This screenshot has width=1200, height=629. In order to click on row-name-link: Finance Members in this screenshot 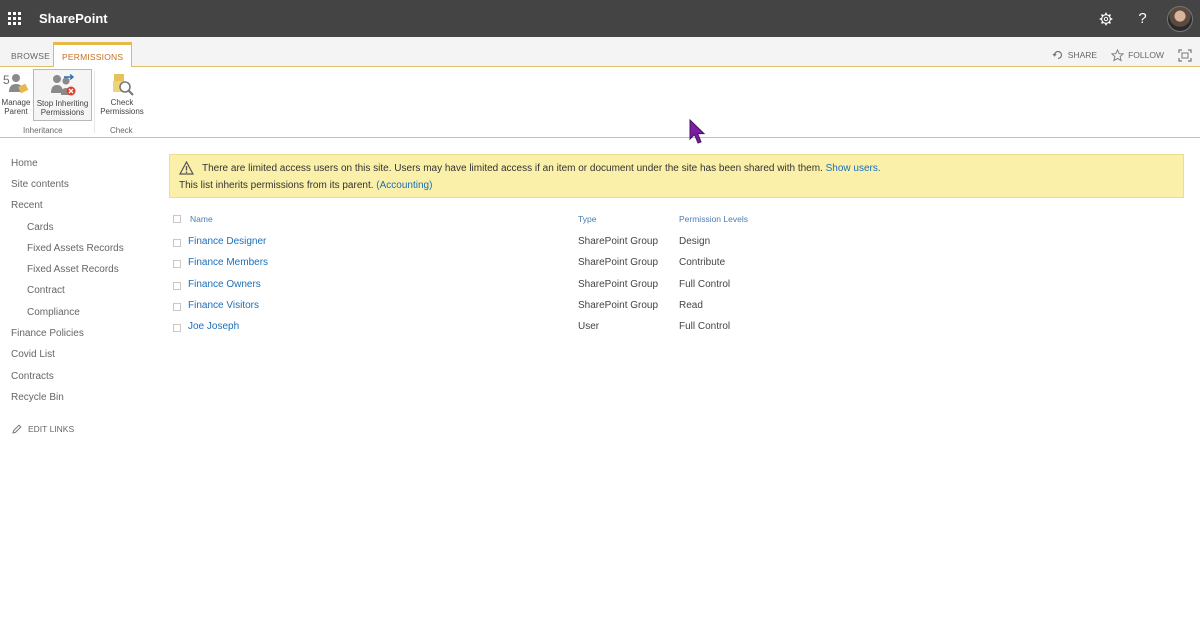, I will do `click(228, 262)`.